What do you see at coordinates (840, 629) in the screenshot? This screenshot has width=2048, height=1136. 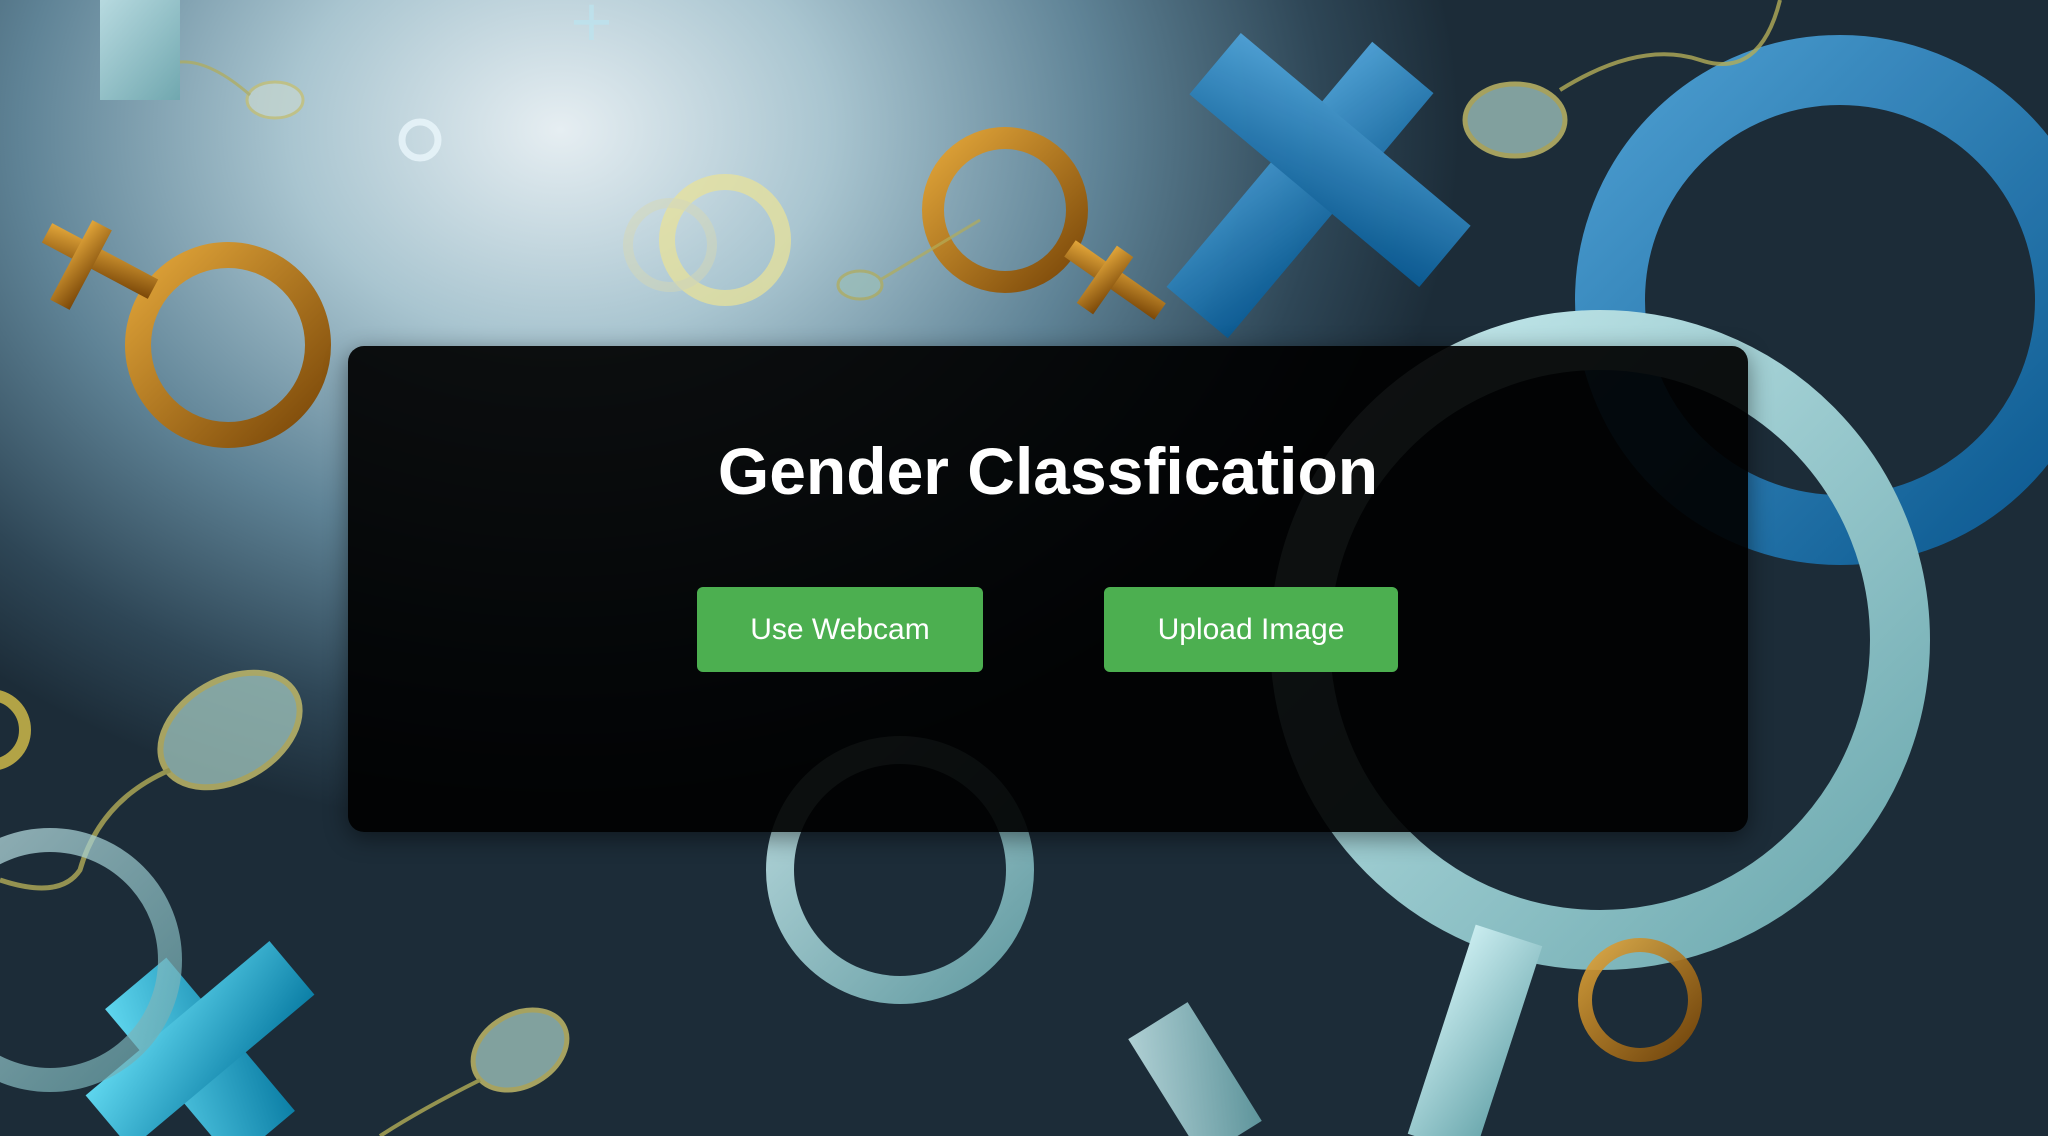 I see `use-webcam-button: Use Webcam` at bounding box center [840, 629].